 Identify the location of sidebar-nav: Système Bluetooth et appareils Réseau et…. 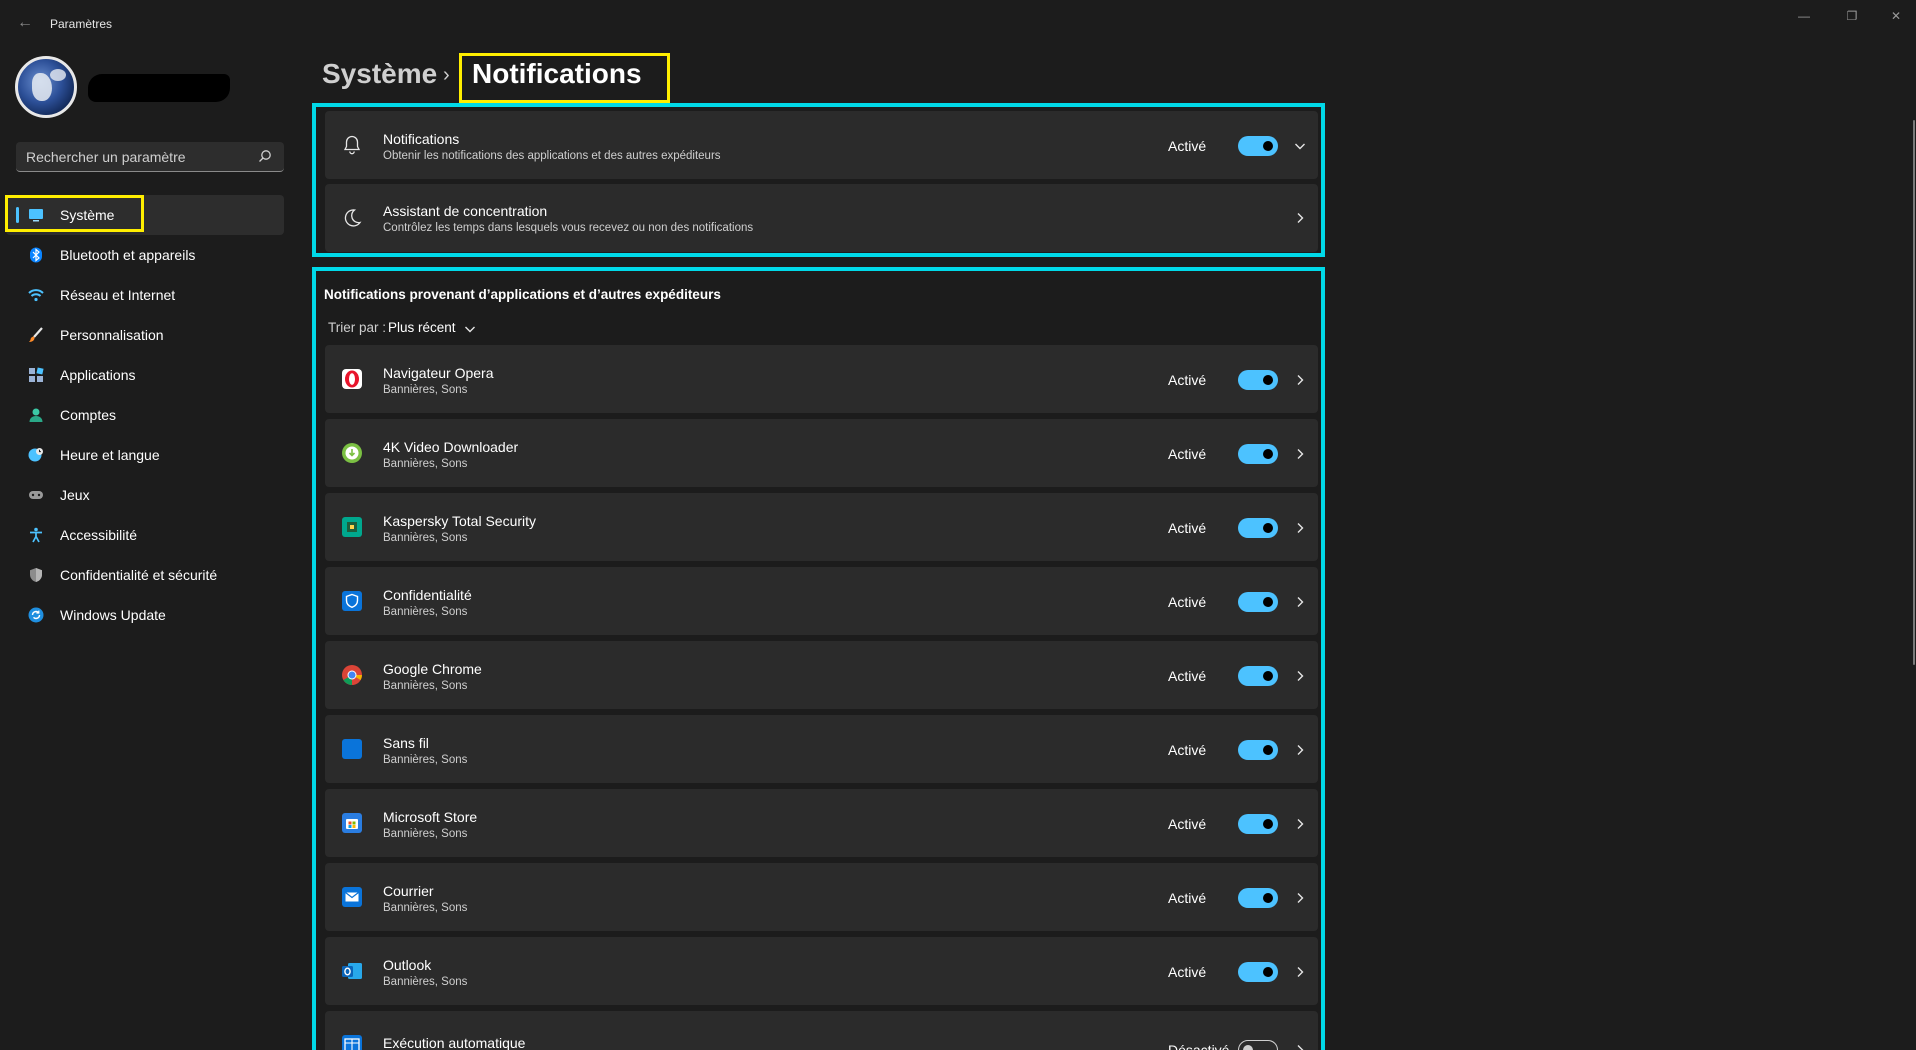
(145, 415).